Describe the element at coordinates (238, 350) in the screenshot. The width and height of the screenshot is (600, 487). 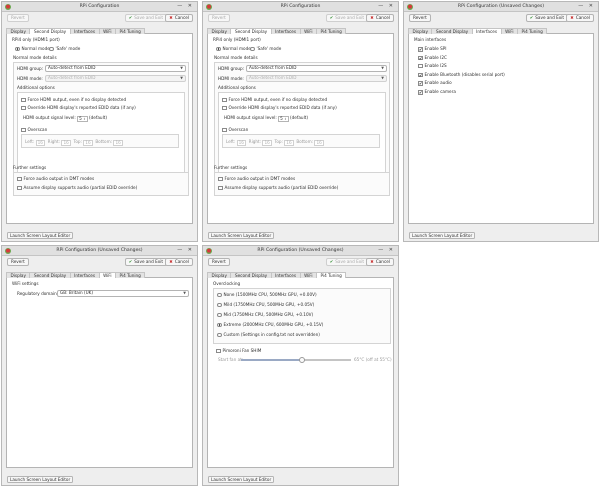
I see `fan-shim-checkbox: Pimoroni Fan SHIM` at that location.